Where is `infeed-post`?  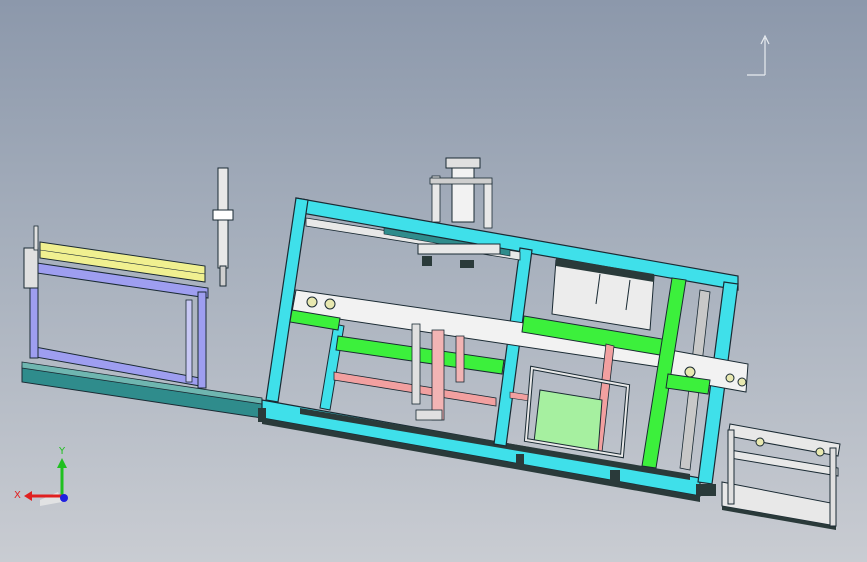 infeed-post is located at coordinates (36, 238).